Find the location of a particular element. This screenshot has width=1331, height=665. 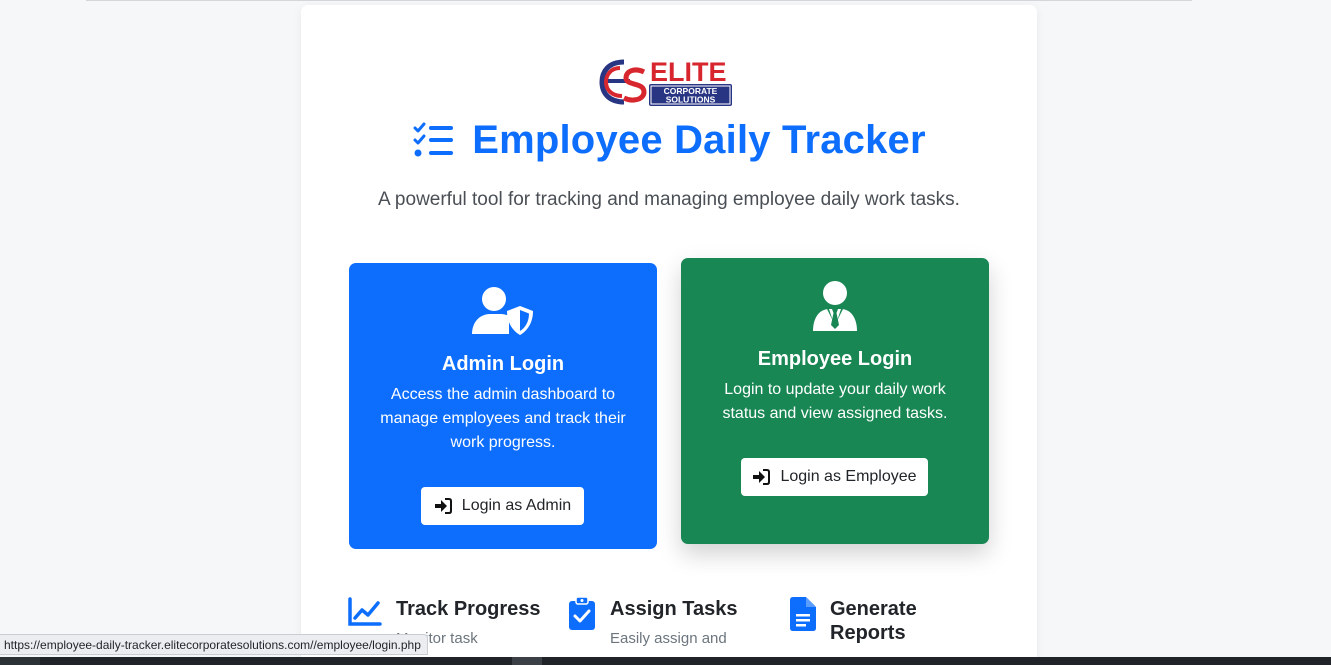

hero-header: Employee Daily Tracker is located at coordinates (669, 140).